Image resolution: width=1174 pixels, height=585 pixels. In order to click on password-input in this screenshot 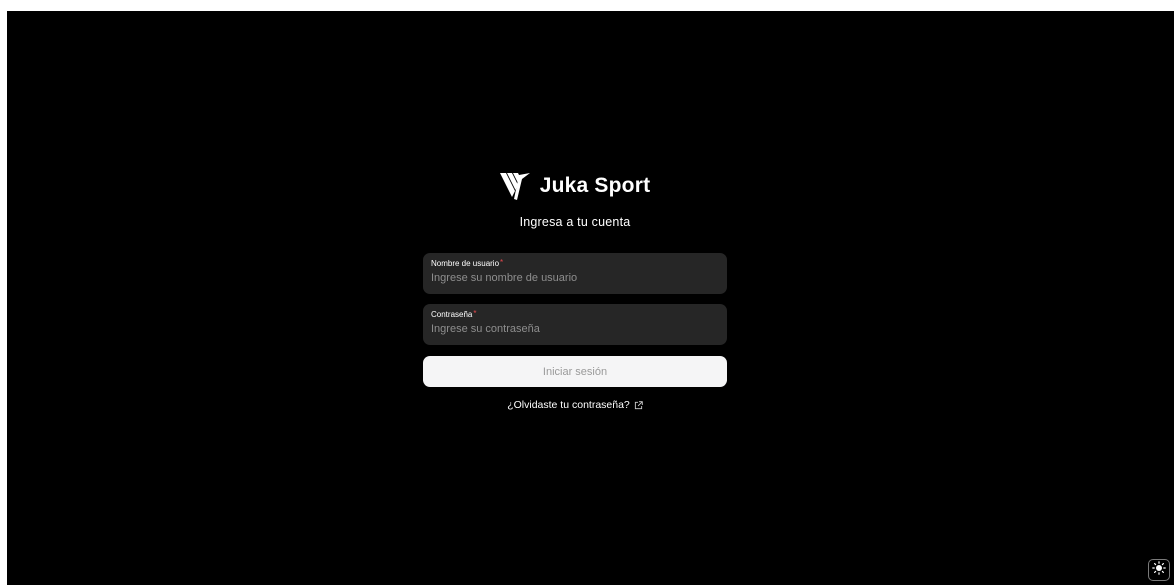, I will do `click(575, 329)`.